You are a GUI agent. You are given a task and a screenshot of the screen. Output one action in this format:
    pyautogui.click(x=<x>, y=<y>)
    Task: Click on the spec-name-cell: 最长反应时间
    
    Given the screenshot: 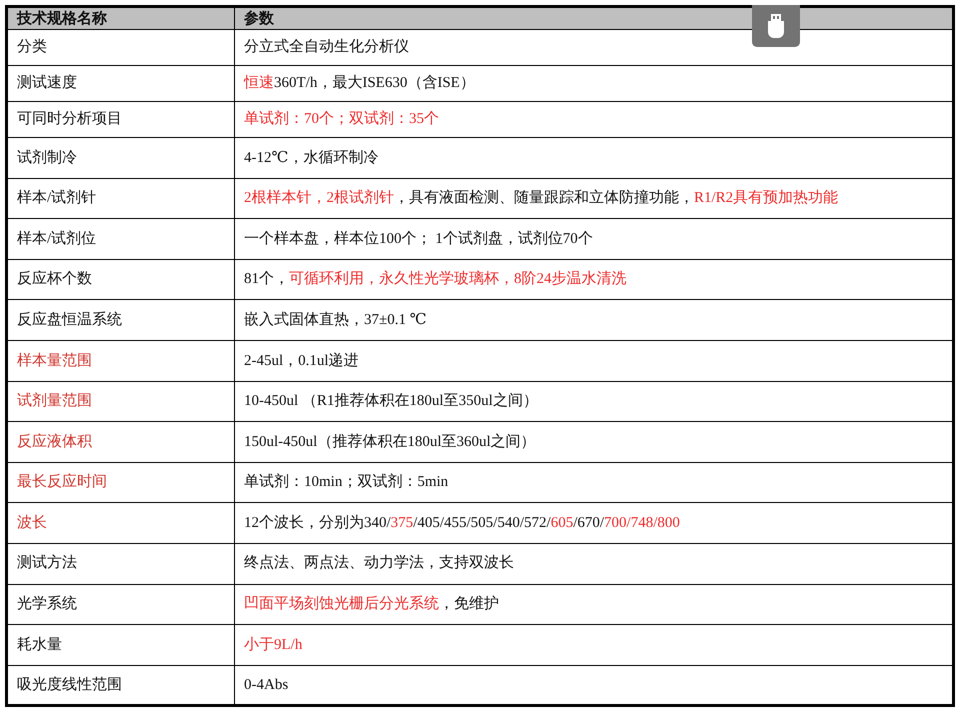 What is the action you would take?
    pyautogui.click(x=120, y=482)
    